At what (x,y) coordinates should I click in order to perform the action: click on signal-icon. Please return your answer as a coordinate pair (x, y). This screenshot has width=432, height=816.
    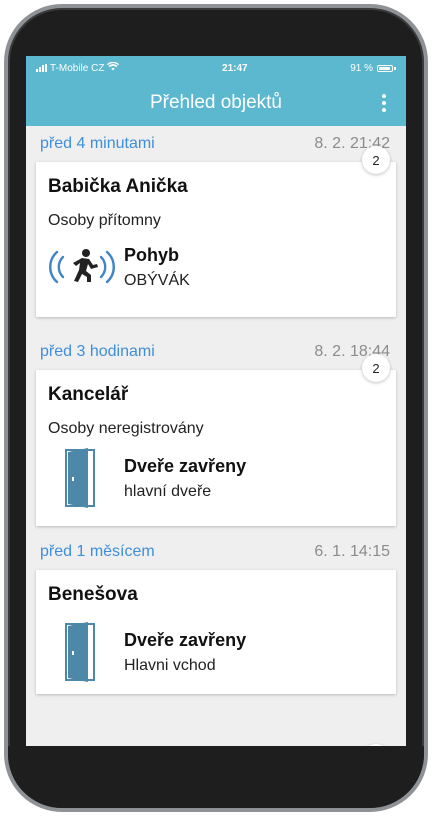
    Looking at the image, I should click on (41, 68).